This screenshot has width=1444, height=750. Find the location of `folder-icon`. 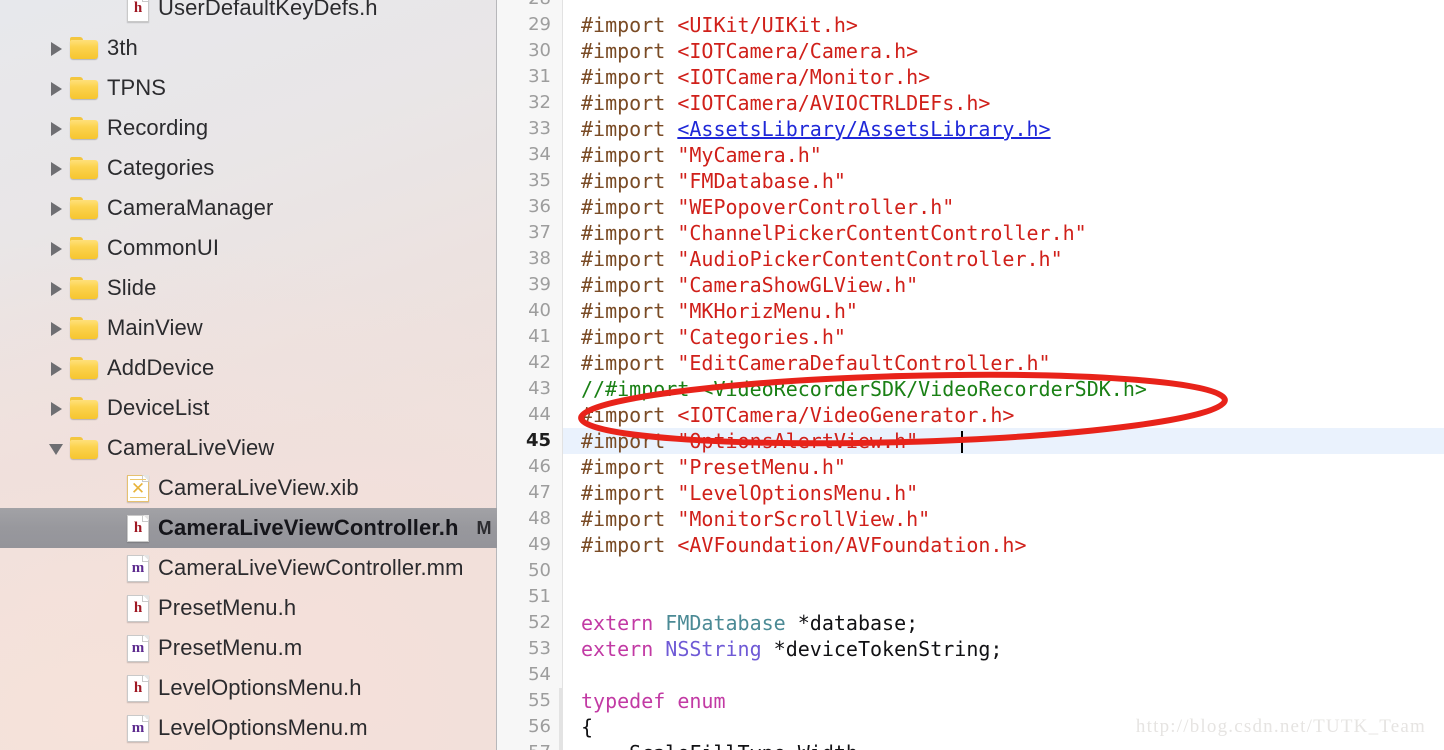

folder-icon is located at coordinates (84, 288).